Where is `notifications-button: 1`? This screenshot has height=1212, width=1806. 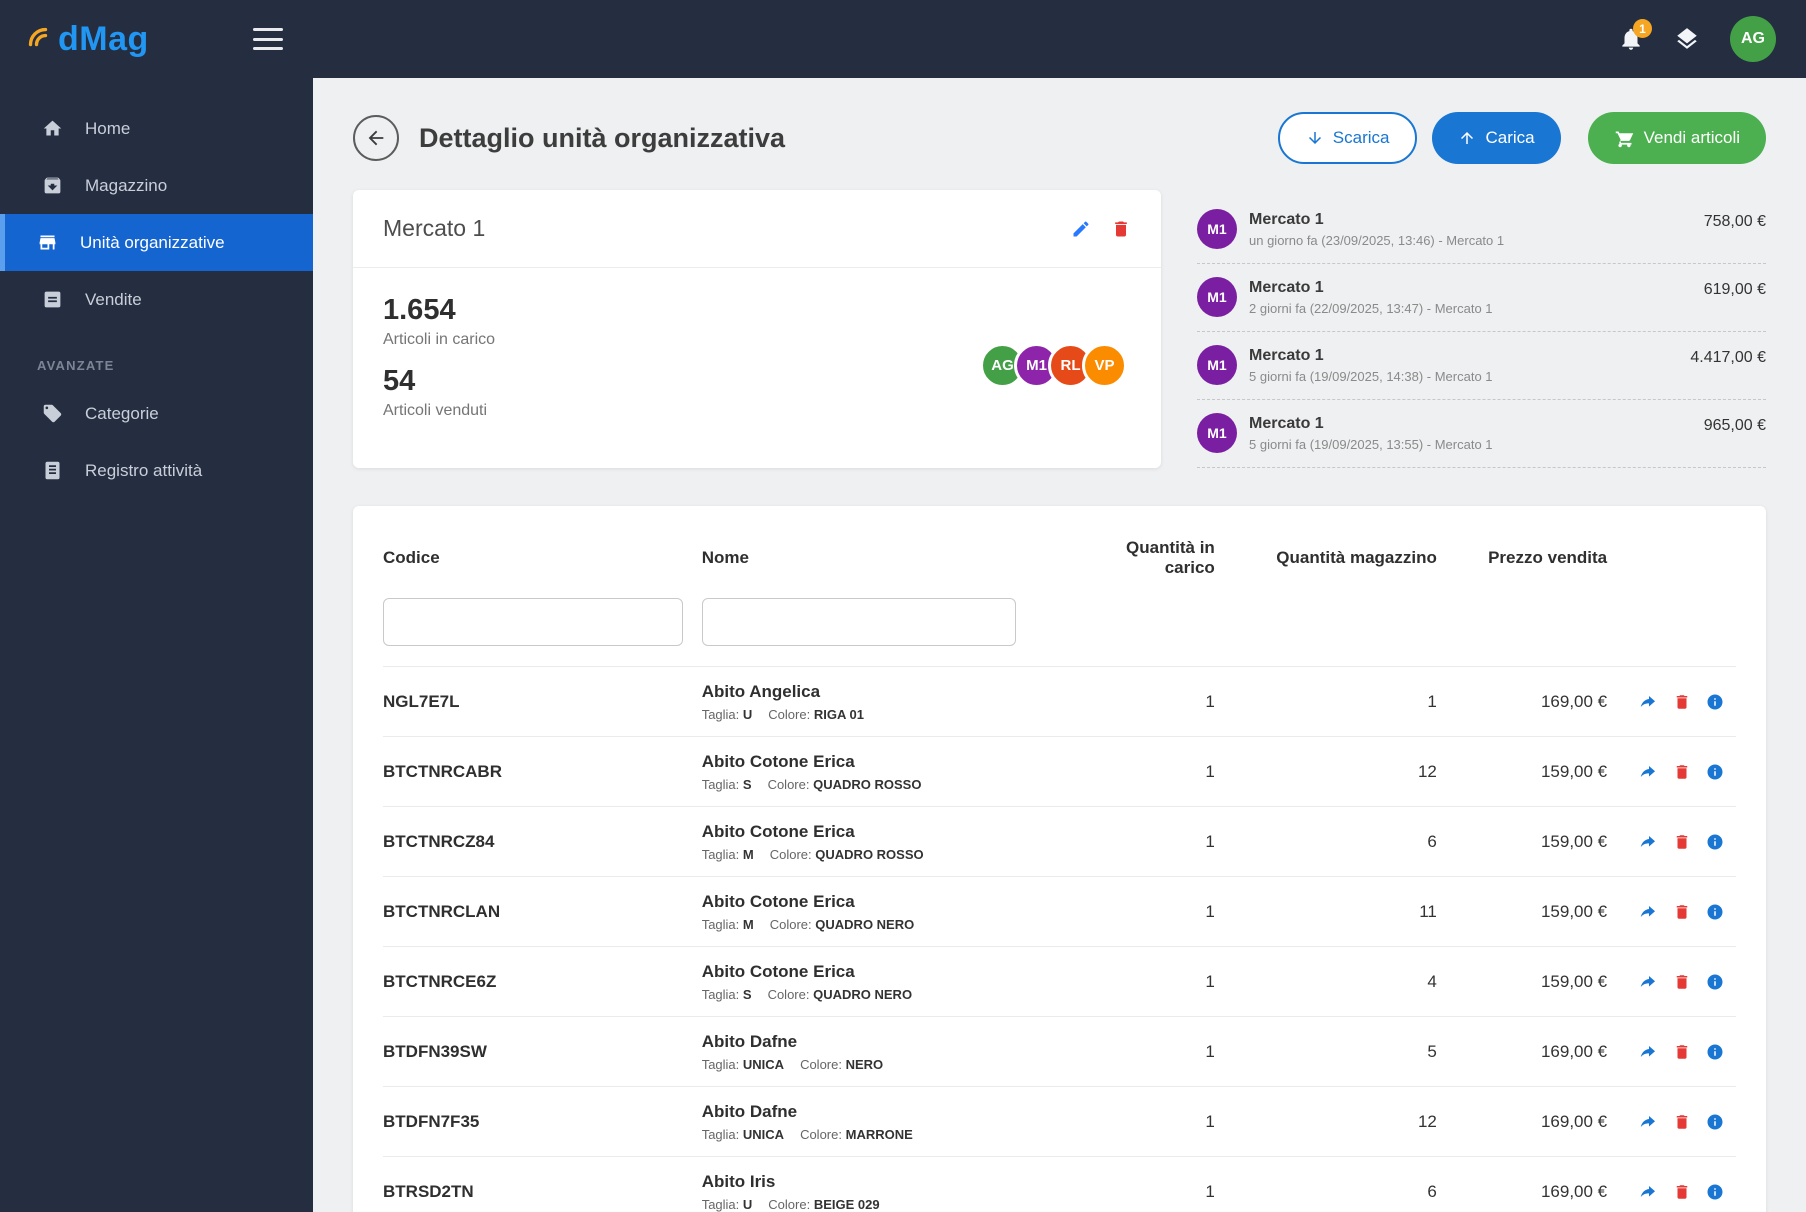
notifications-button: 1 is located at coordinates (1635, 35).